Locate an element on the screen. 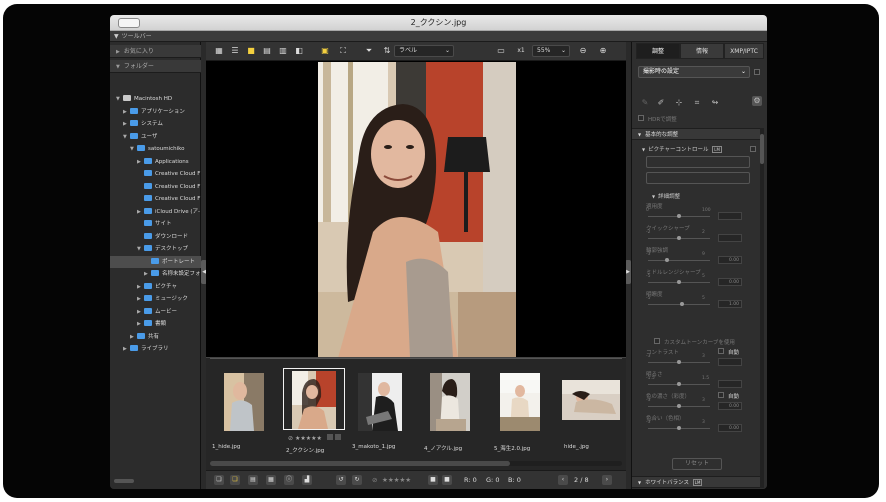 The width and height of the screenshot is (886, 502). label-color-icon: ■ is located at coordinates (433, 480).